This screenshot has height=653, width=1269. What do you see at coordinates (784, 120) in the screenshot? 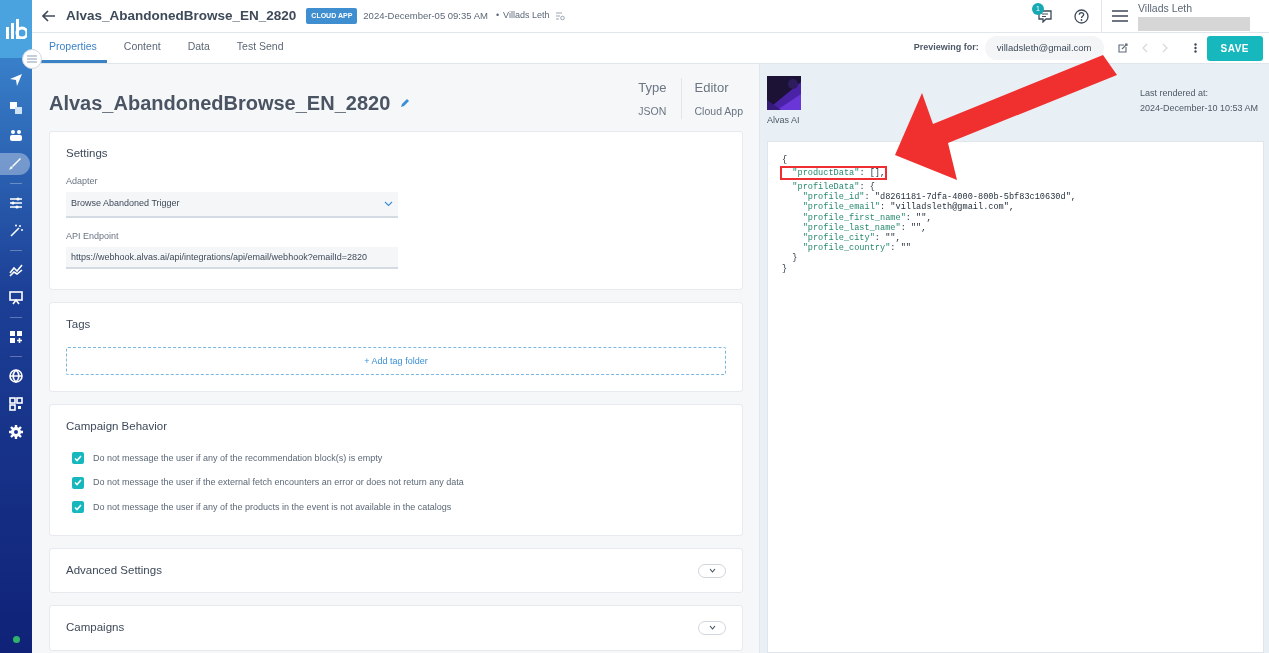
I see `app-name: Alvas AI` at bounding box center [784, 120].